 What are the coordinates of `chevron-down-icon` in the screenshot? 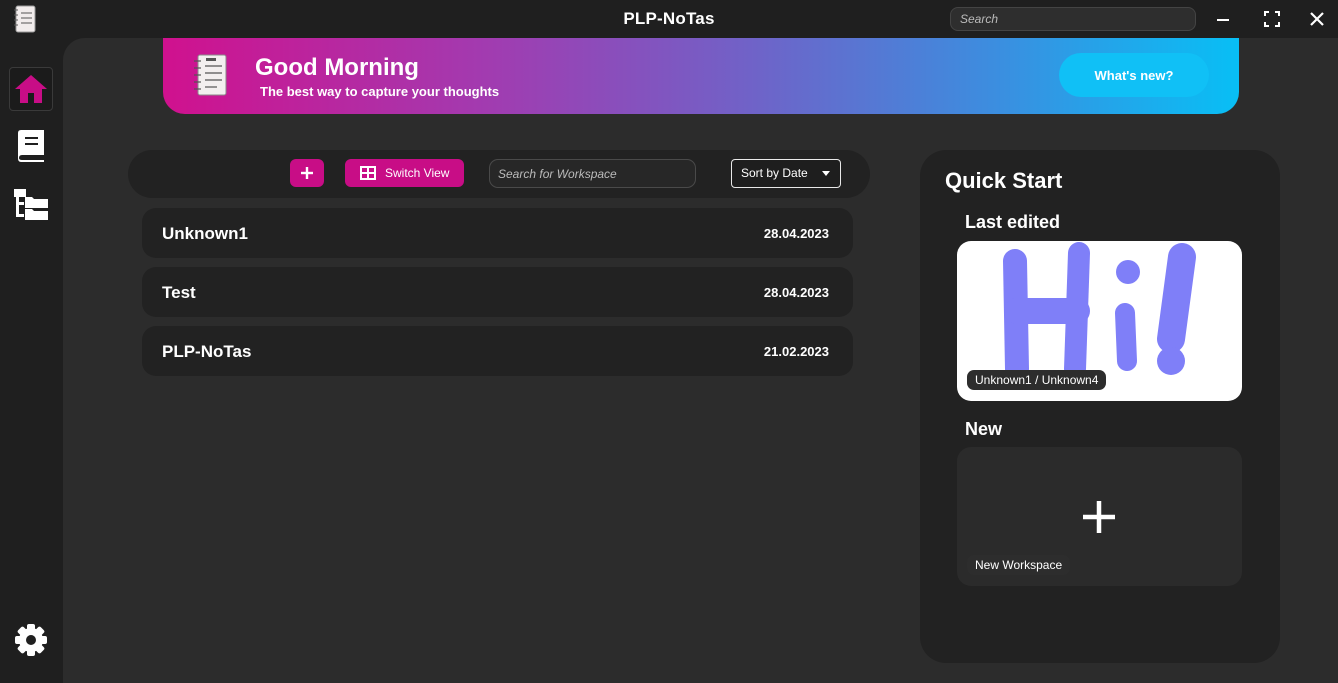 It's located at (826, 173).